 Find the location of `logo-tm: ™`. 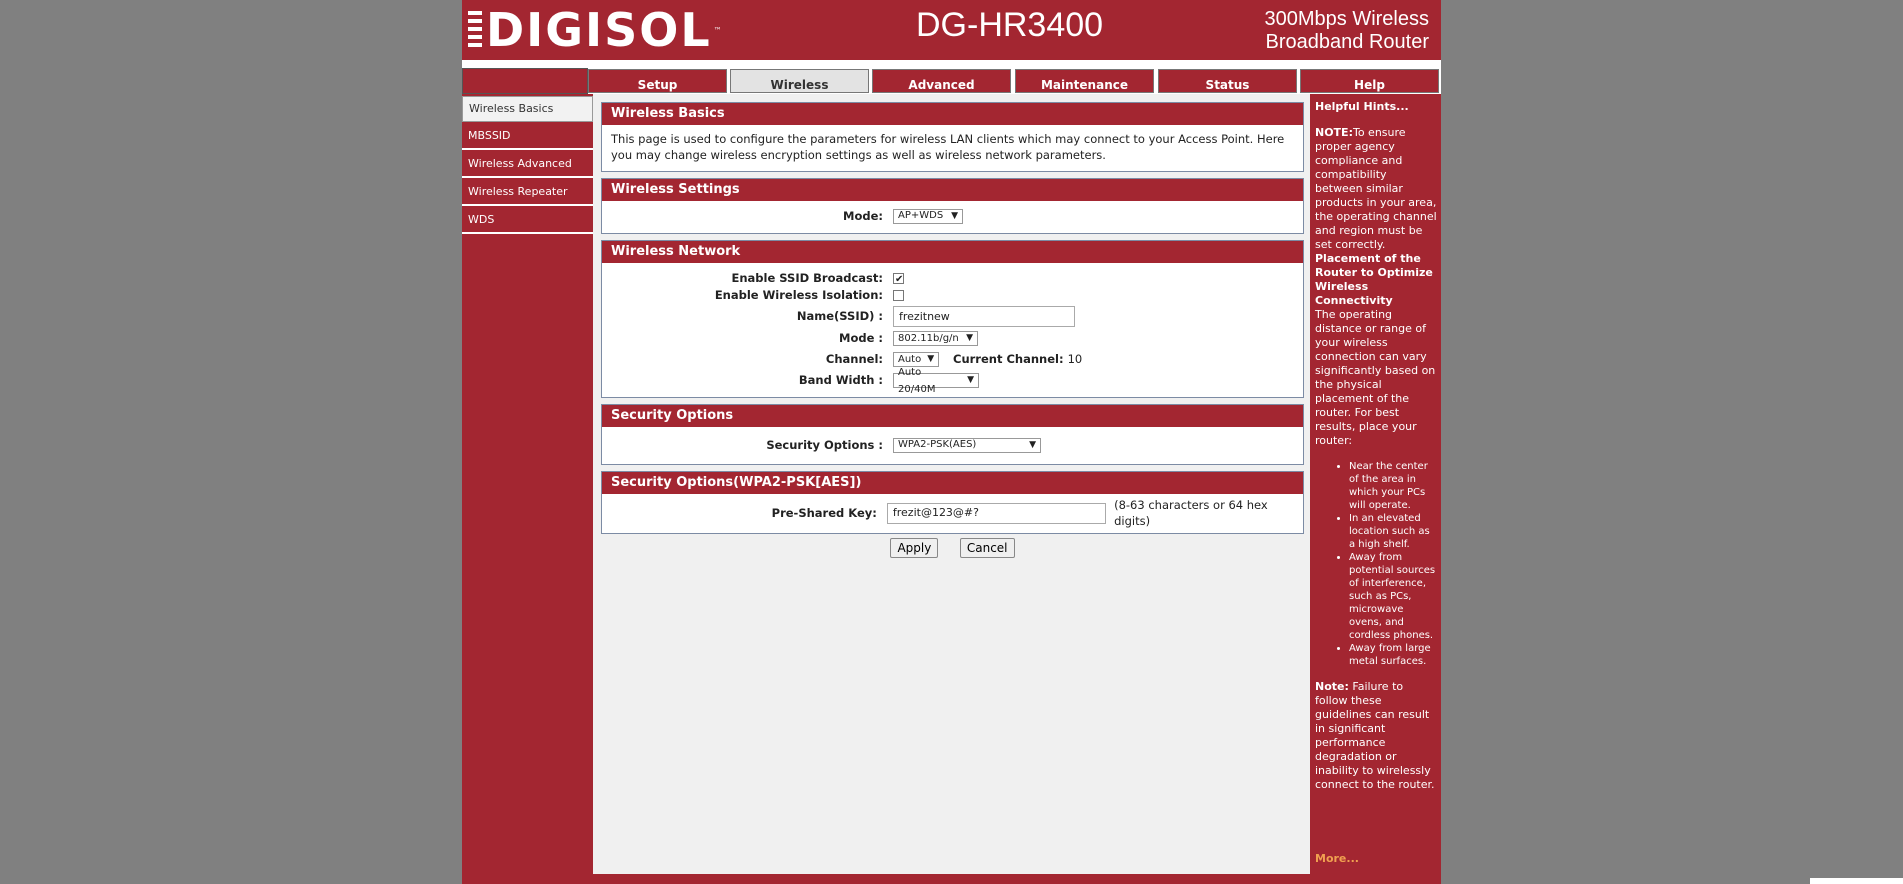

logo-tm: ™ is located at coordinates (718, 30).